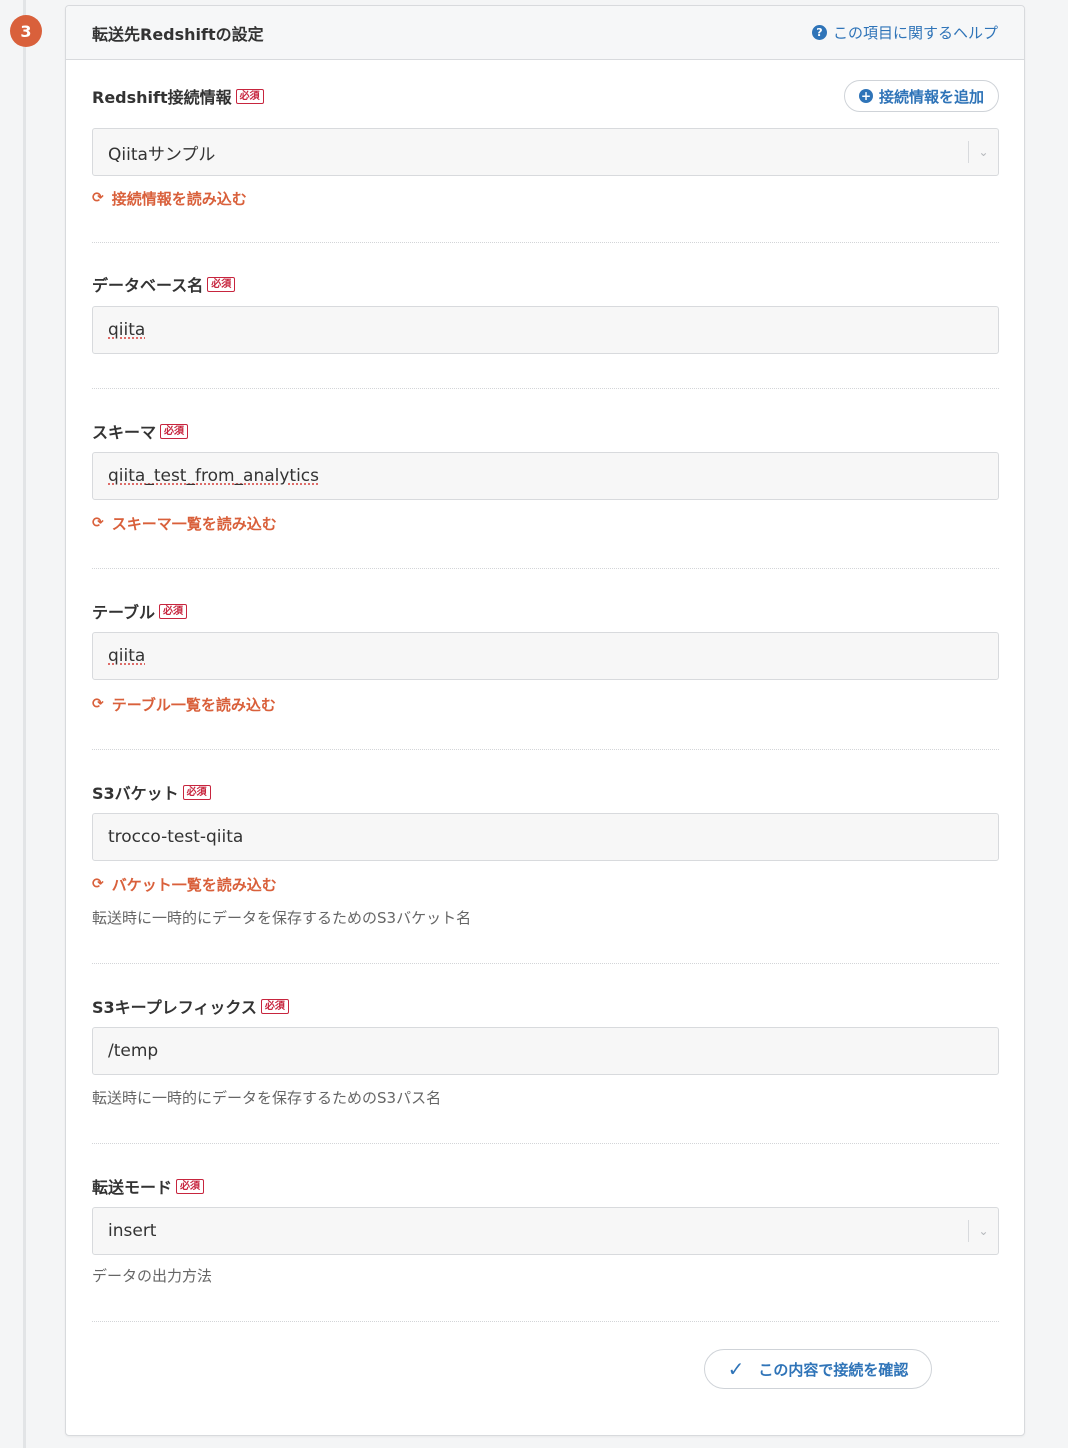 This screenshot has height=1448, width=1068. I want to click on connection-label: Redshift接続情報 必須, so click(178, 96).